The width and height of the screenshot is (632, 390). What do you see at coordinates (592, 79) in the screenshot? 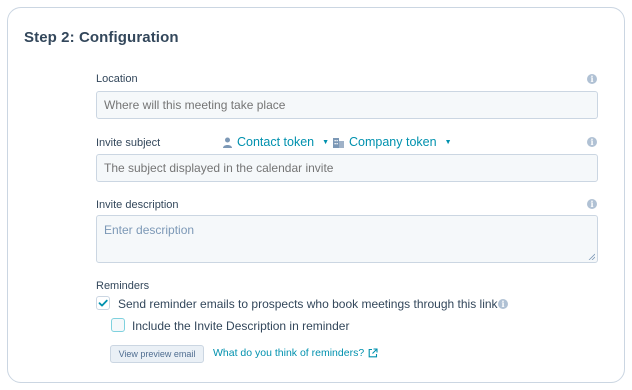
I see `location-info-icon: i` at bounding box center [592, 79].